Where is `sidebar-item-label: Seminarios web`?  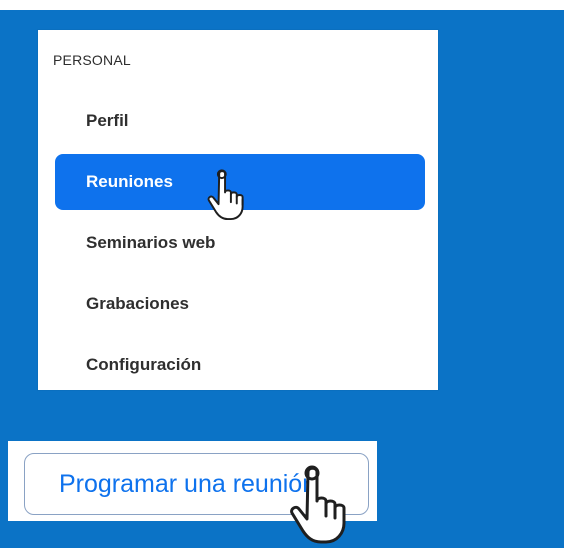 sidebar-item-label: Seminarios web is located at coordinates (151, 242).